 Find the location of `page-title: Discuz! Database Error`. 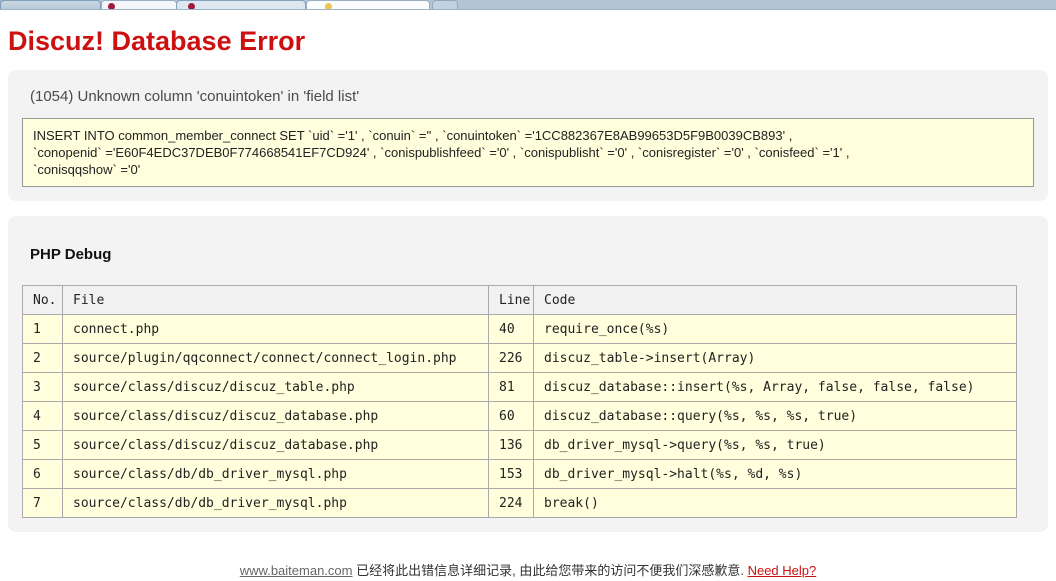

page-title: Discuz! Database Error is located at coordinates (157, 41).